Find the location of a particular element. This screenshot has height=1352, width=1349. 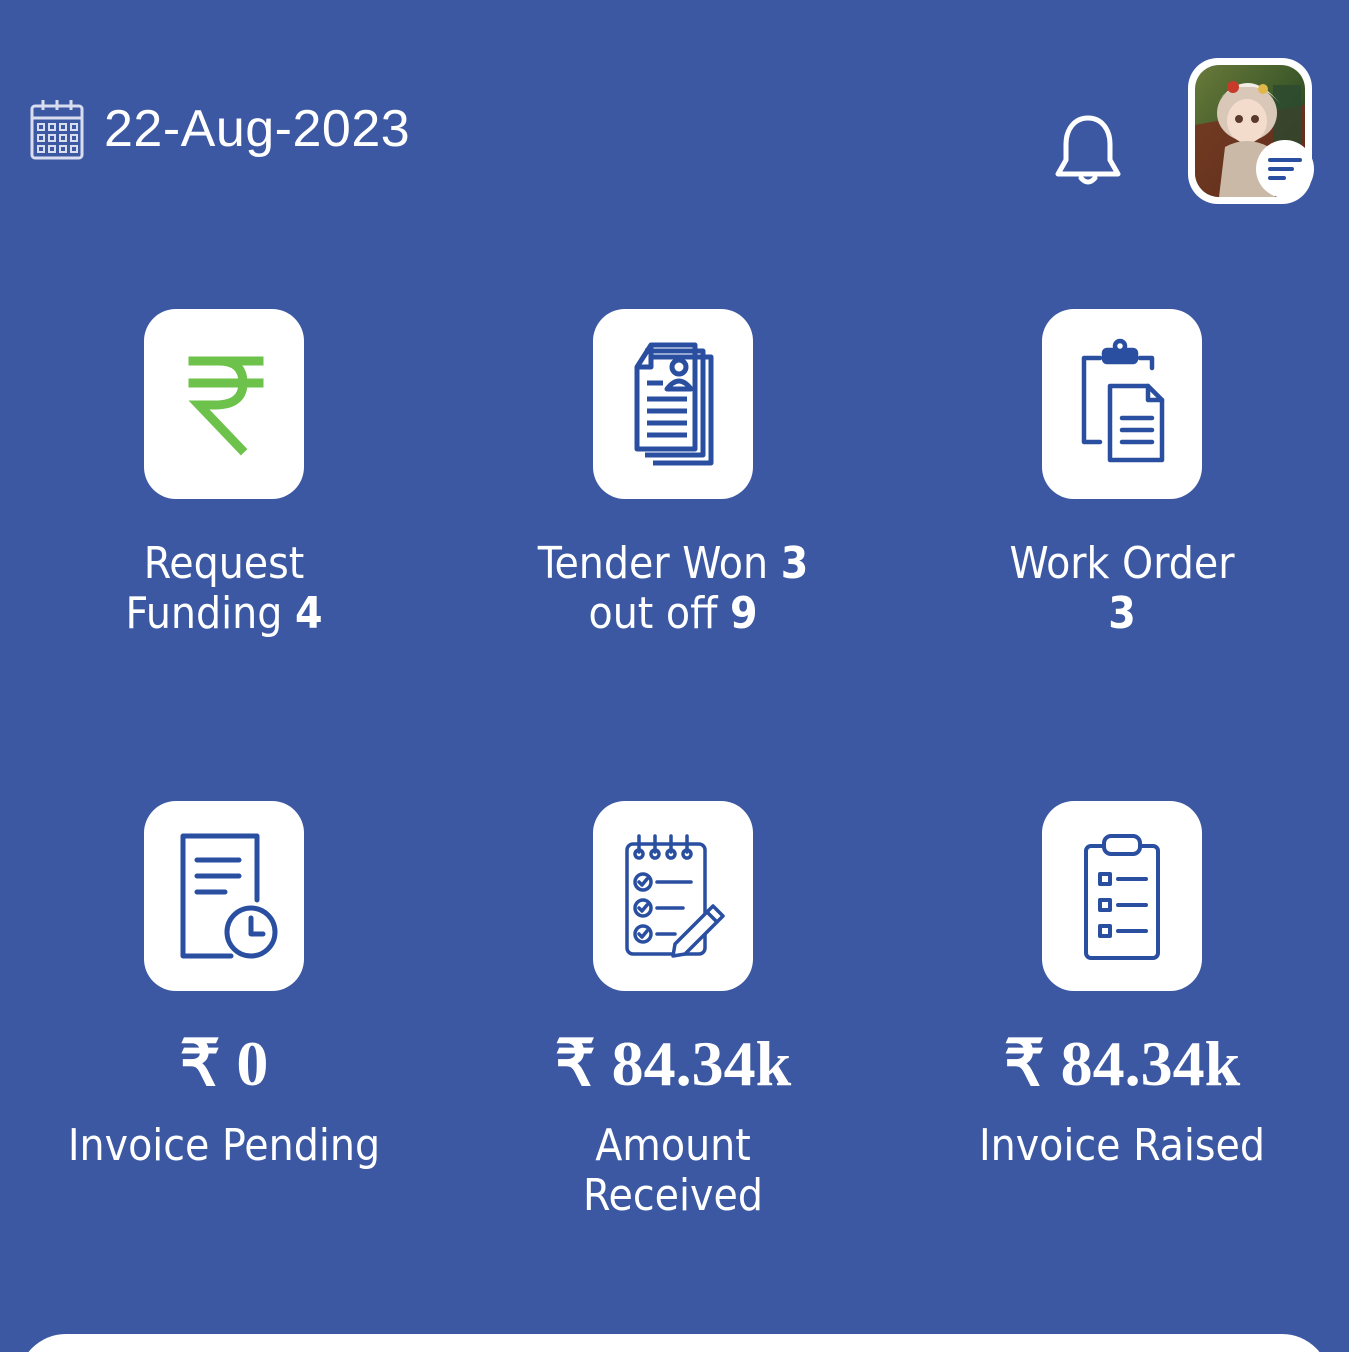

request-funding-label: Request Funding 4 is located at coordinates (224, 589).